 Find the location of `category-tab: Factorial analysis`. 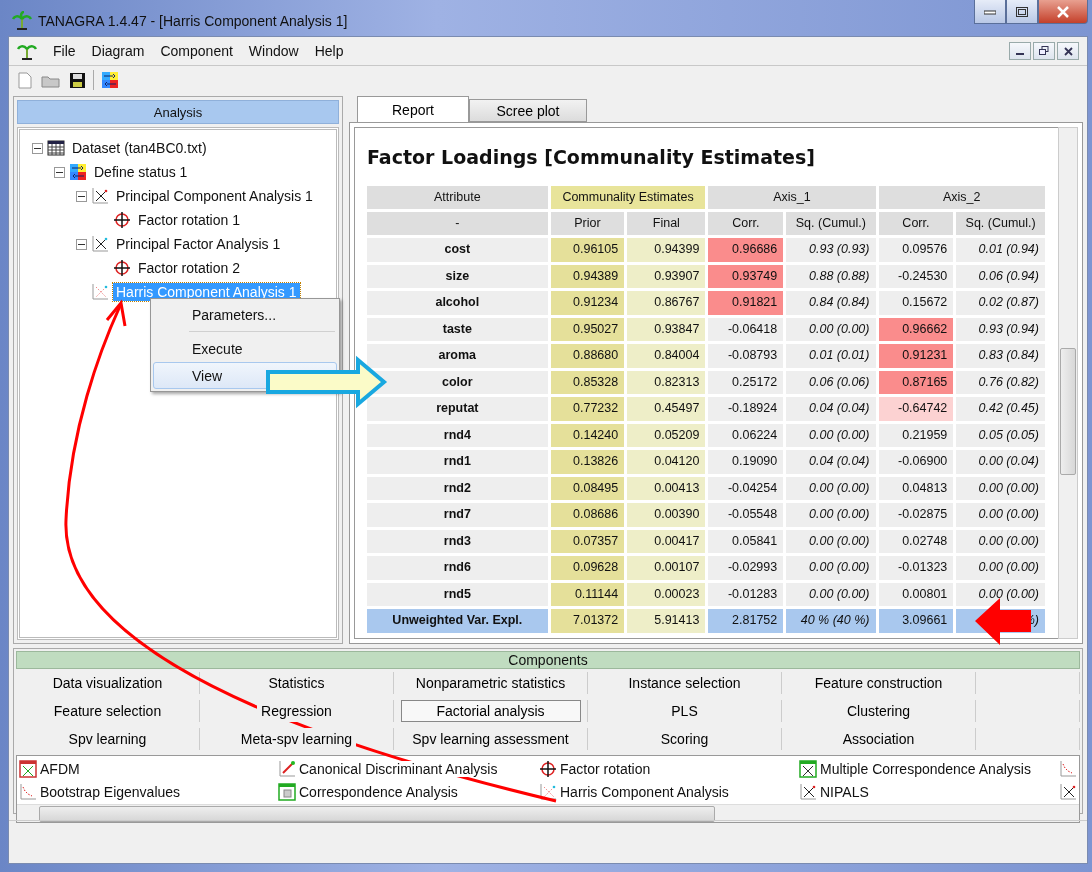

category-tab: Factorial analysis is located at coordinates (490, 711).